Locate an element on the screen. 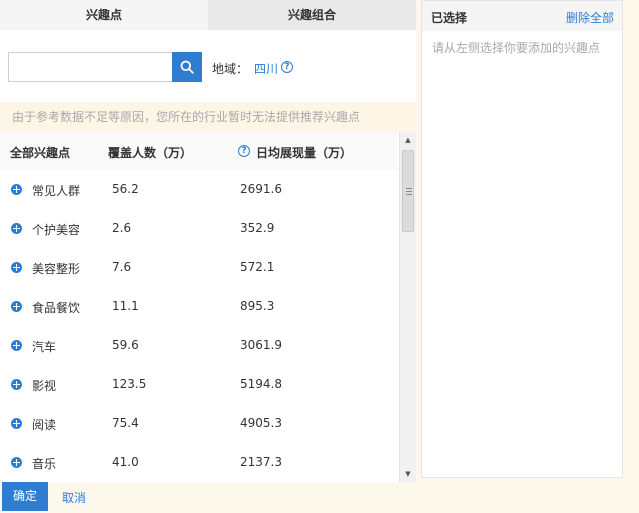 The height and width of the screenshot is (513, 639). interest-name: 音乐 is located at coordinates (44, 464).